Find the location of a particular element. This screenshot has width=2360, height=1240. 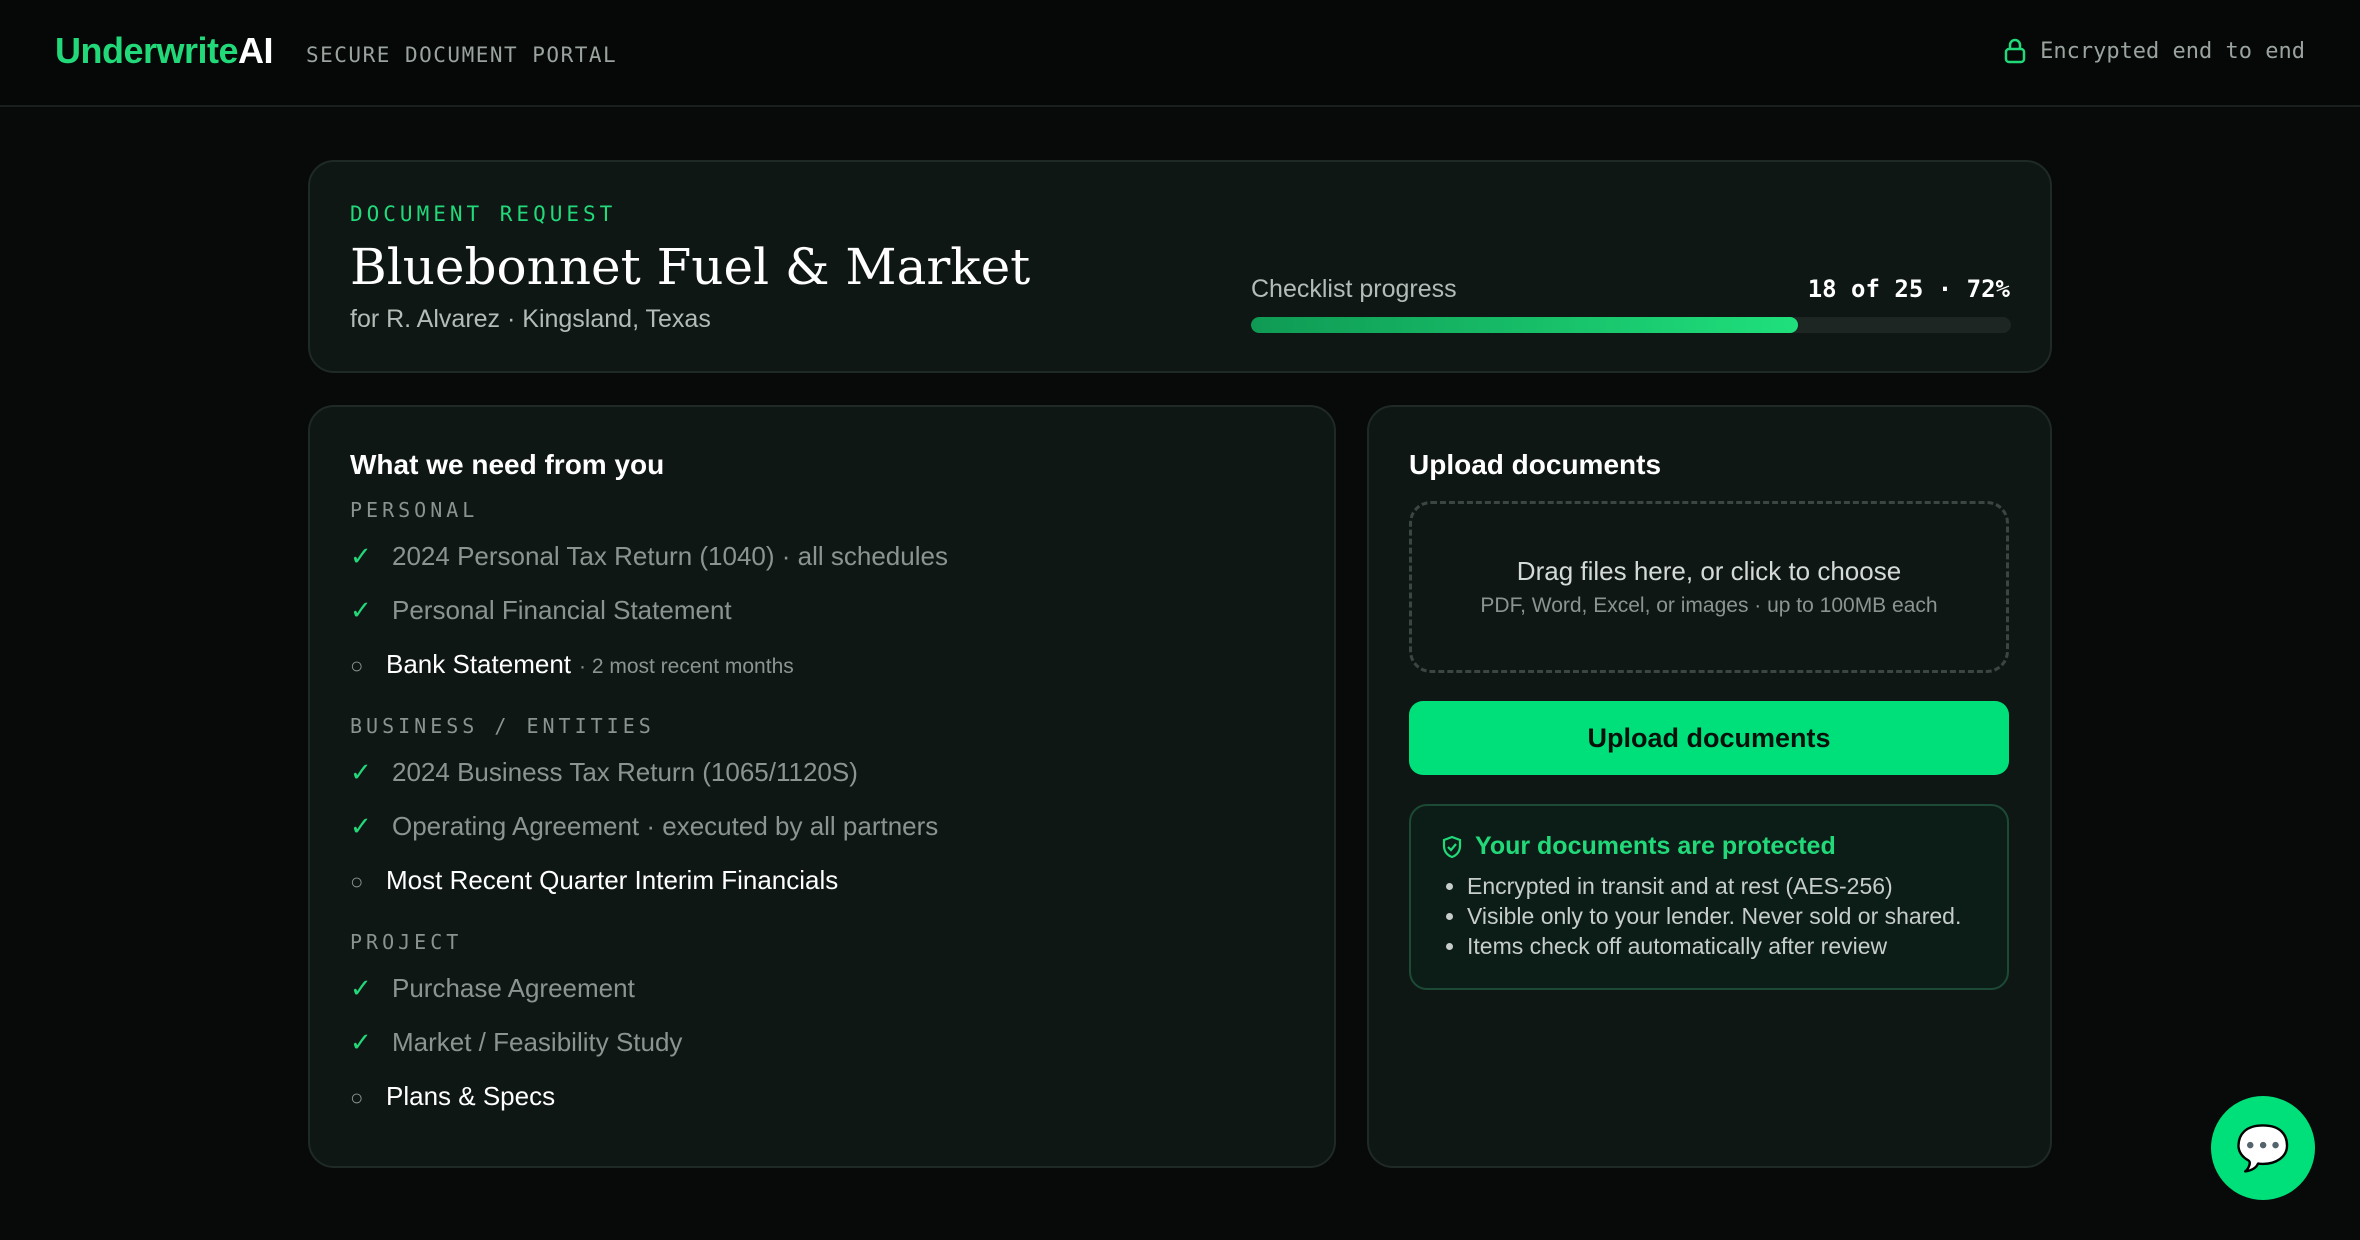

progress-label: Checklist progress is located at coordinates (1354, 289).